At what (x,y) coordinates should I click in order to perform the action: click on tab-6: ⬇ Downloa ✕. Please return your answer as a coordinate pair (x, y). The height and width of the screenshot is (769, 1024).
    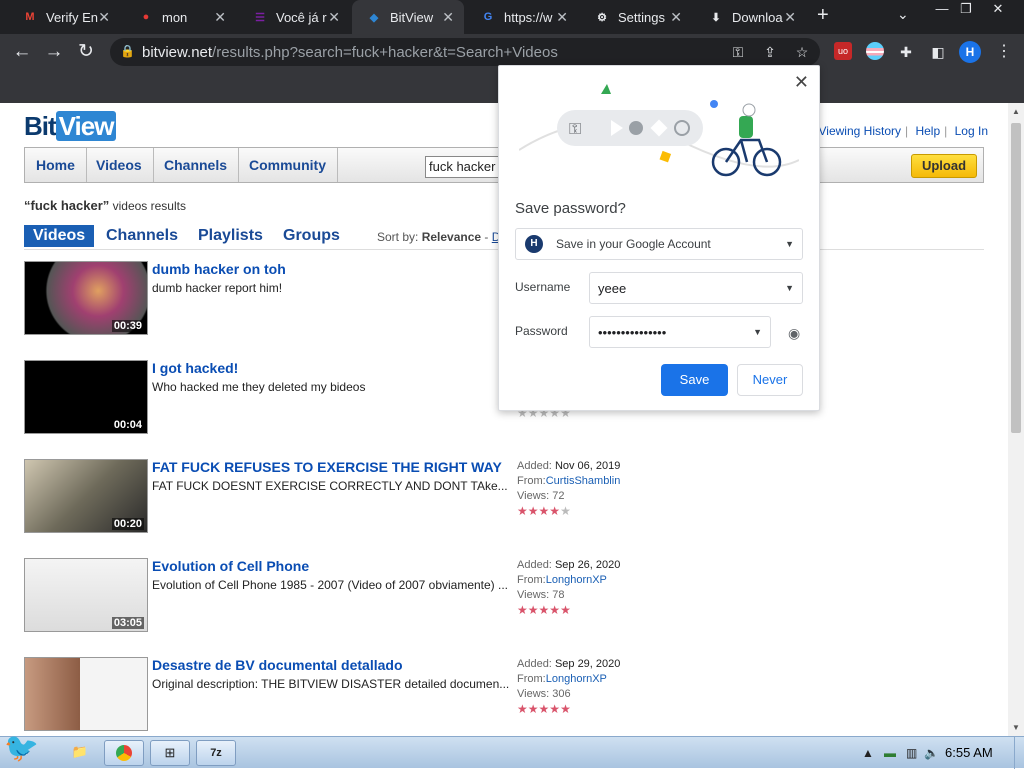
    Looking at the image, I should click on (750, 17).